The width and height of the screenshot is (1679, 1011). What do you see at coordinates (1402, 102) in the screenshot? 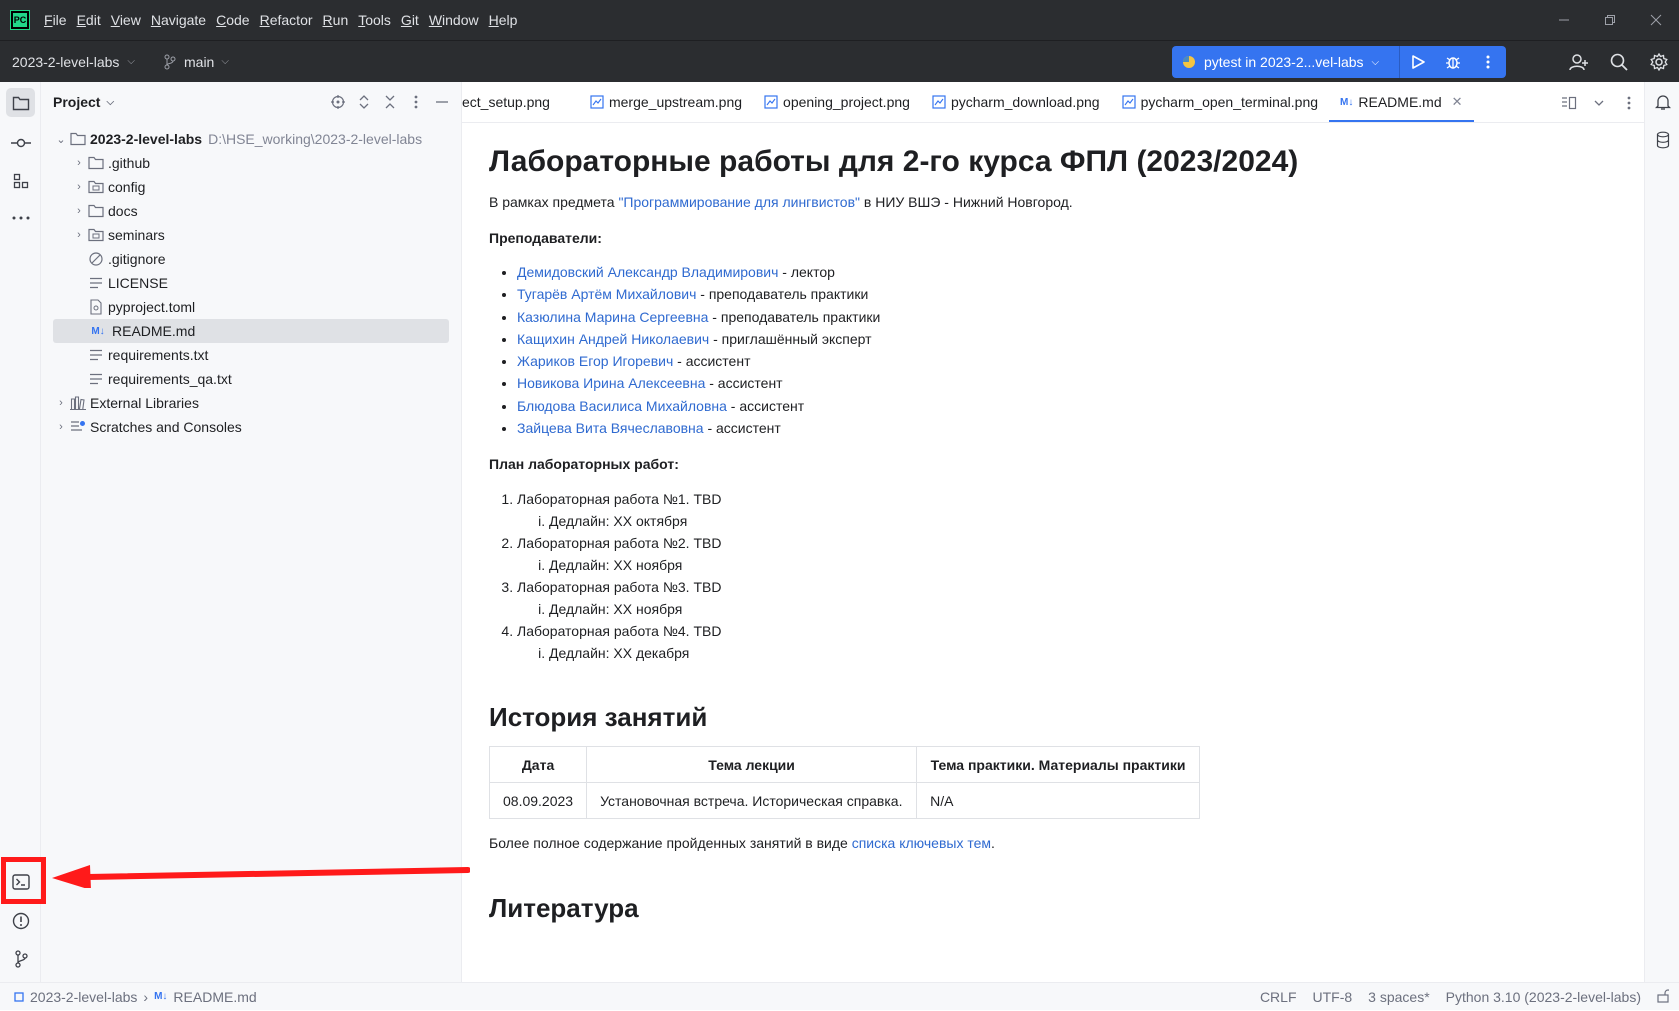
I see `tab-readme: M↓ README.md ✕` at bounding box center [1402, 102].